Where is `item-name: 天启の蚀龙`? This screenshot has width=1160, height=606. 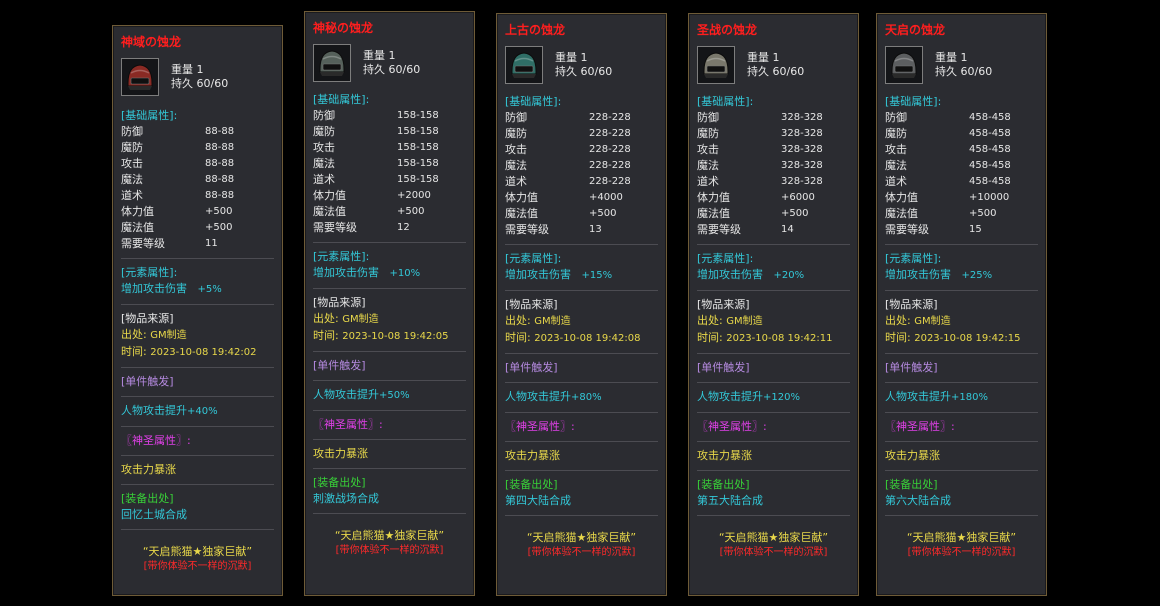
item-name: 天启の蚀龙 is located at coordinates (915, 30).